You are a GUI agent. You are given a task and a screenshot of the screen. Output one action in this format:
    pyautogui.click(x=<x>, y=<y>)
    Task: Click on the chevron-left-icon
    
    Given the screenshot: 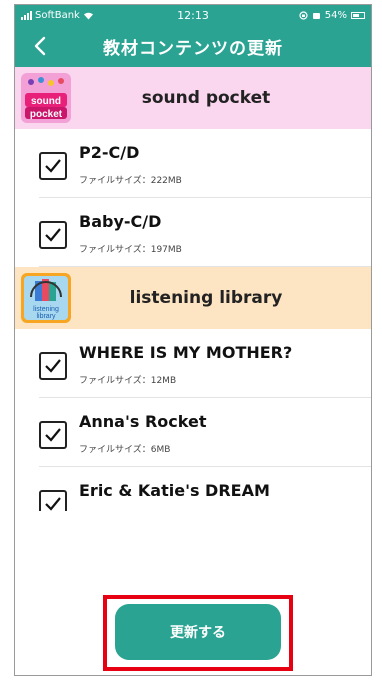 What is the action you would take?
    pyautogui.click(x=40, y=46)
    